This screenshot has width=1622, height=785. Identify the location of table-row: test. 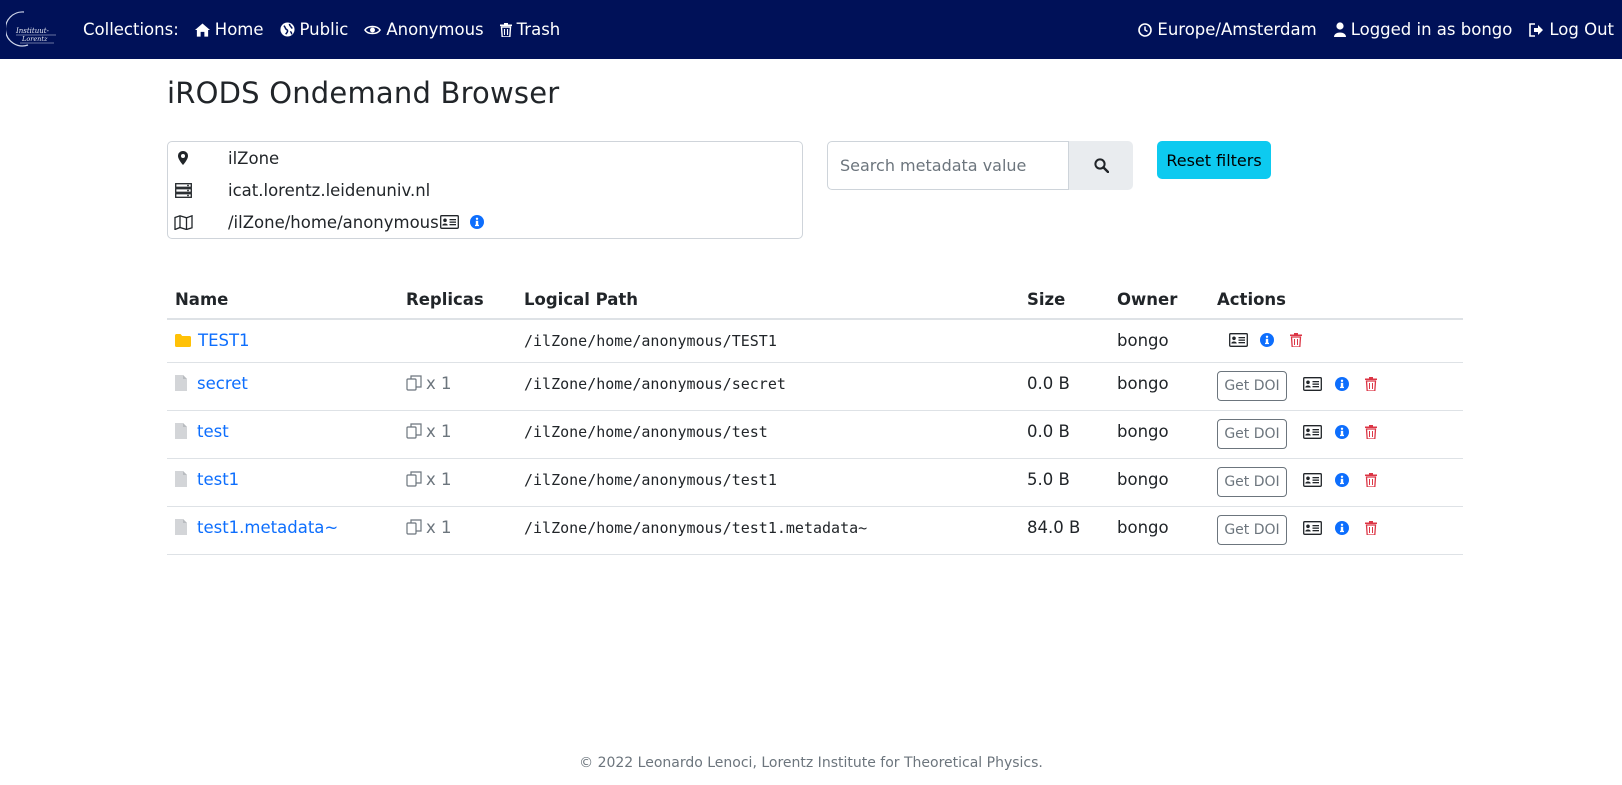
(202, 431).